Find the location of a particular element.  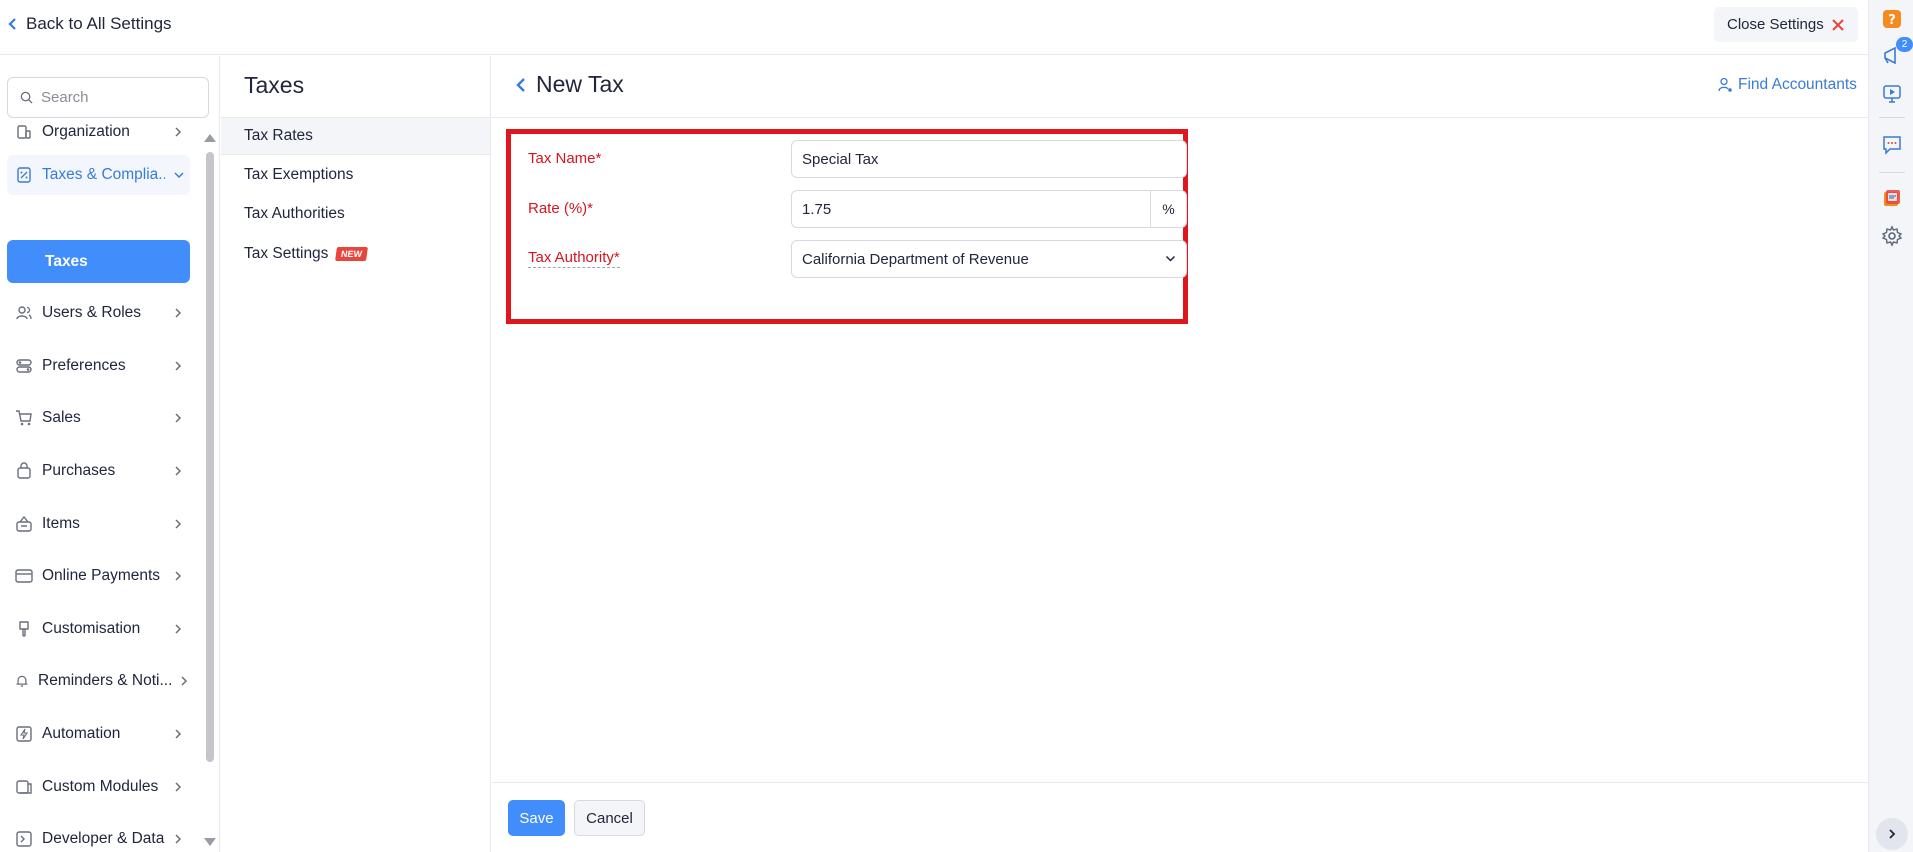

tax-name-label: Tax Name* is located at coordinates (565, 158).